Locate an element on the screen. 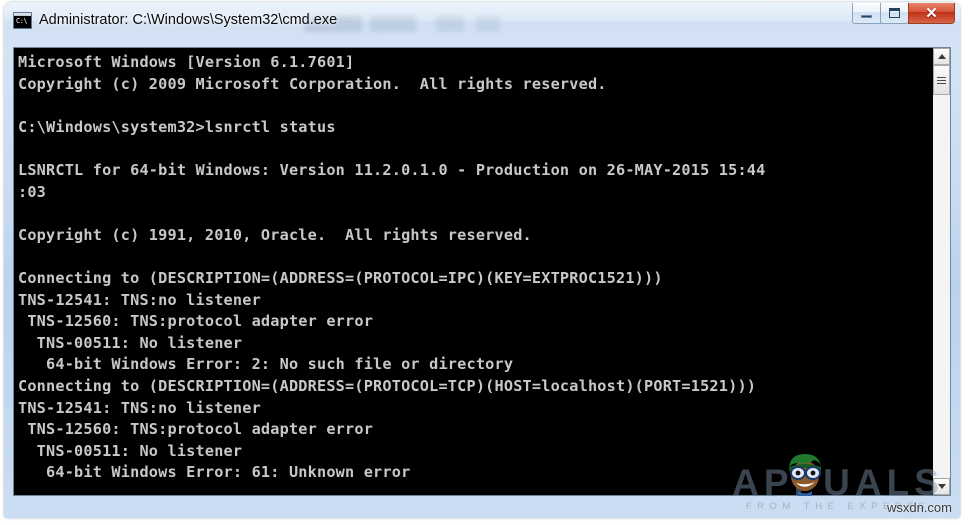  cmd-icon-titlebar is located at coordinates (22, 14).